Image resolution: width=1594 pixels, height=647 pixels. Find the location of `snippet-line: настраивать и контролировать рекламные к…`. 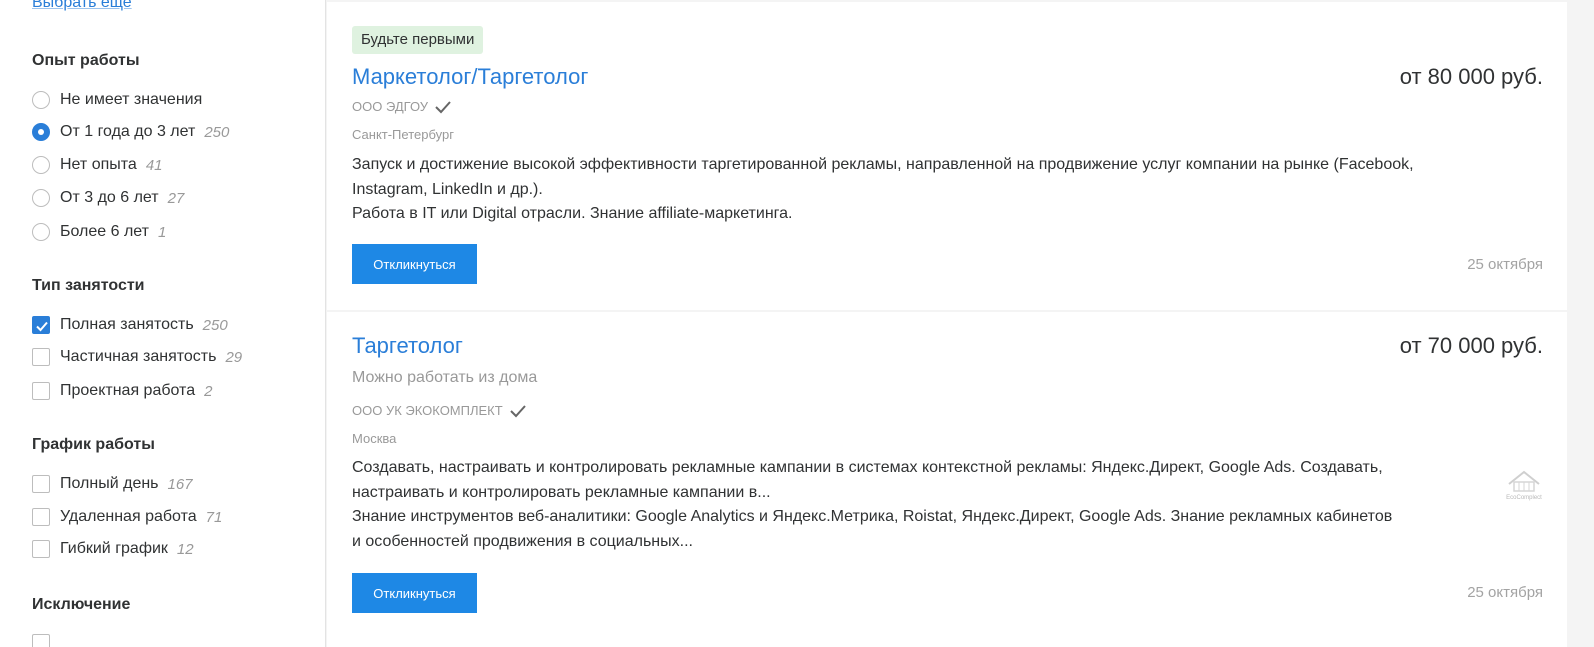

snippet-line: настраивать и контролировать рекламные к… is located at coordinates (561, 492).